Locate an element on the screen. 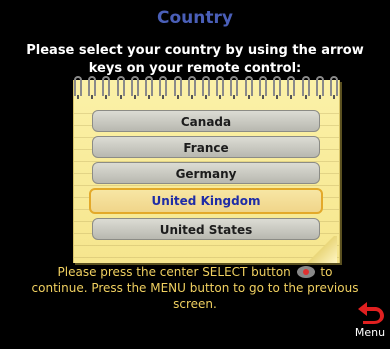 This screenshot has height=349, width=390. country-option-united-states: United States is located at coordinates (206, 229).